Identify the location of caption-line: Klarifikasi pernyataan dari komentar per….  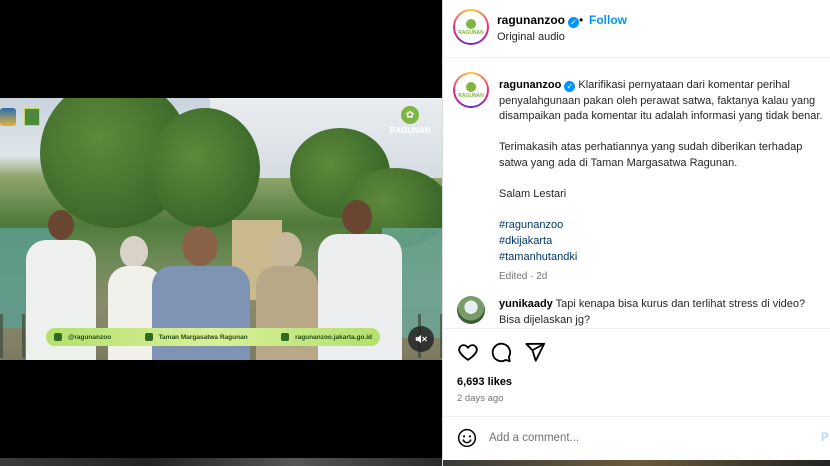
(682, 85).